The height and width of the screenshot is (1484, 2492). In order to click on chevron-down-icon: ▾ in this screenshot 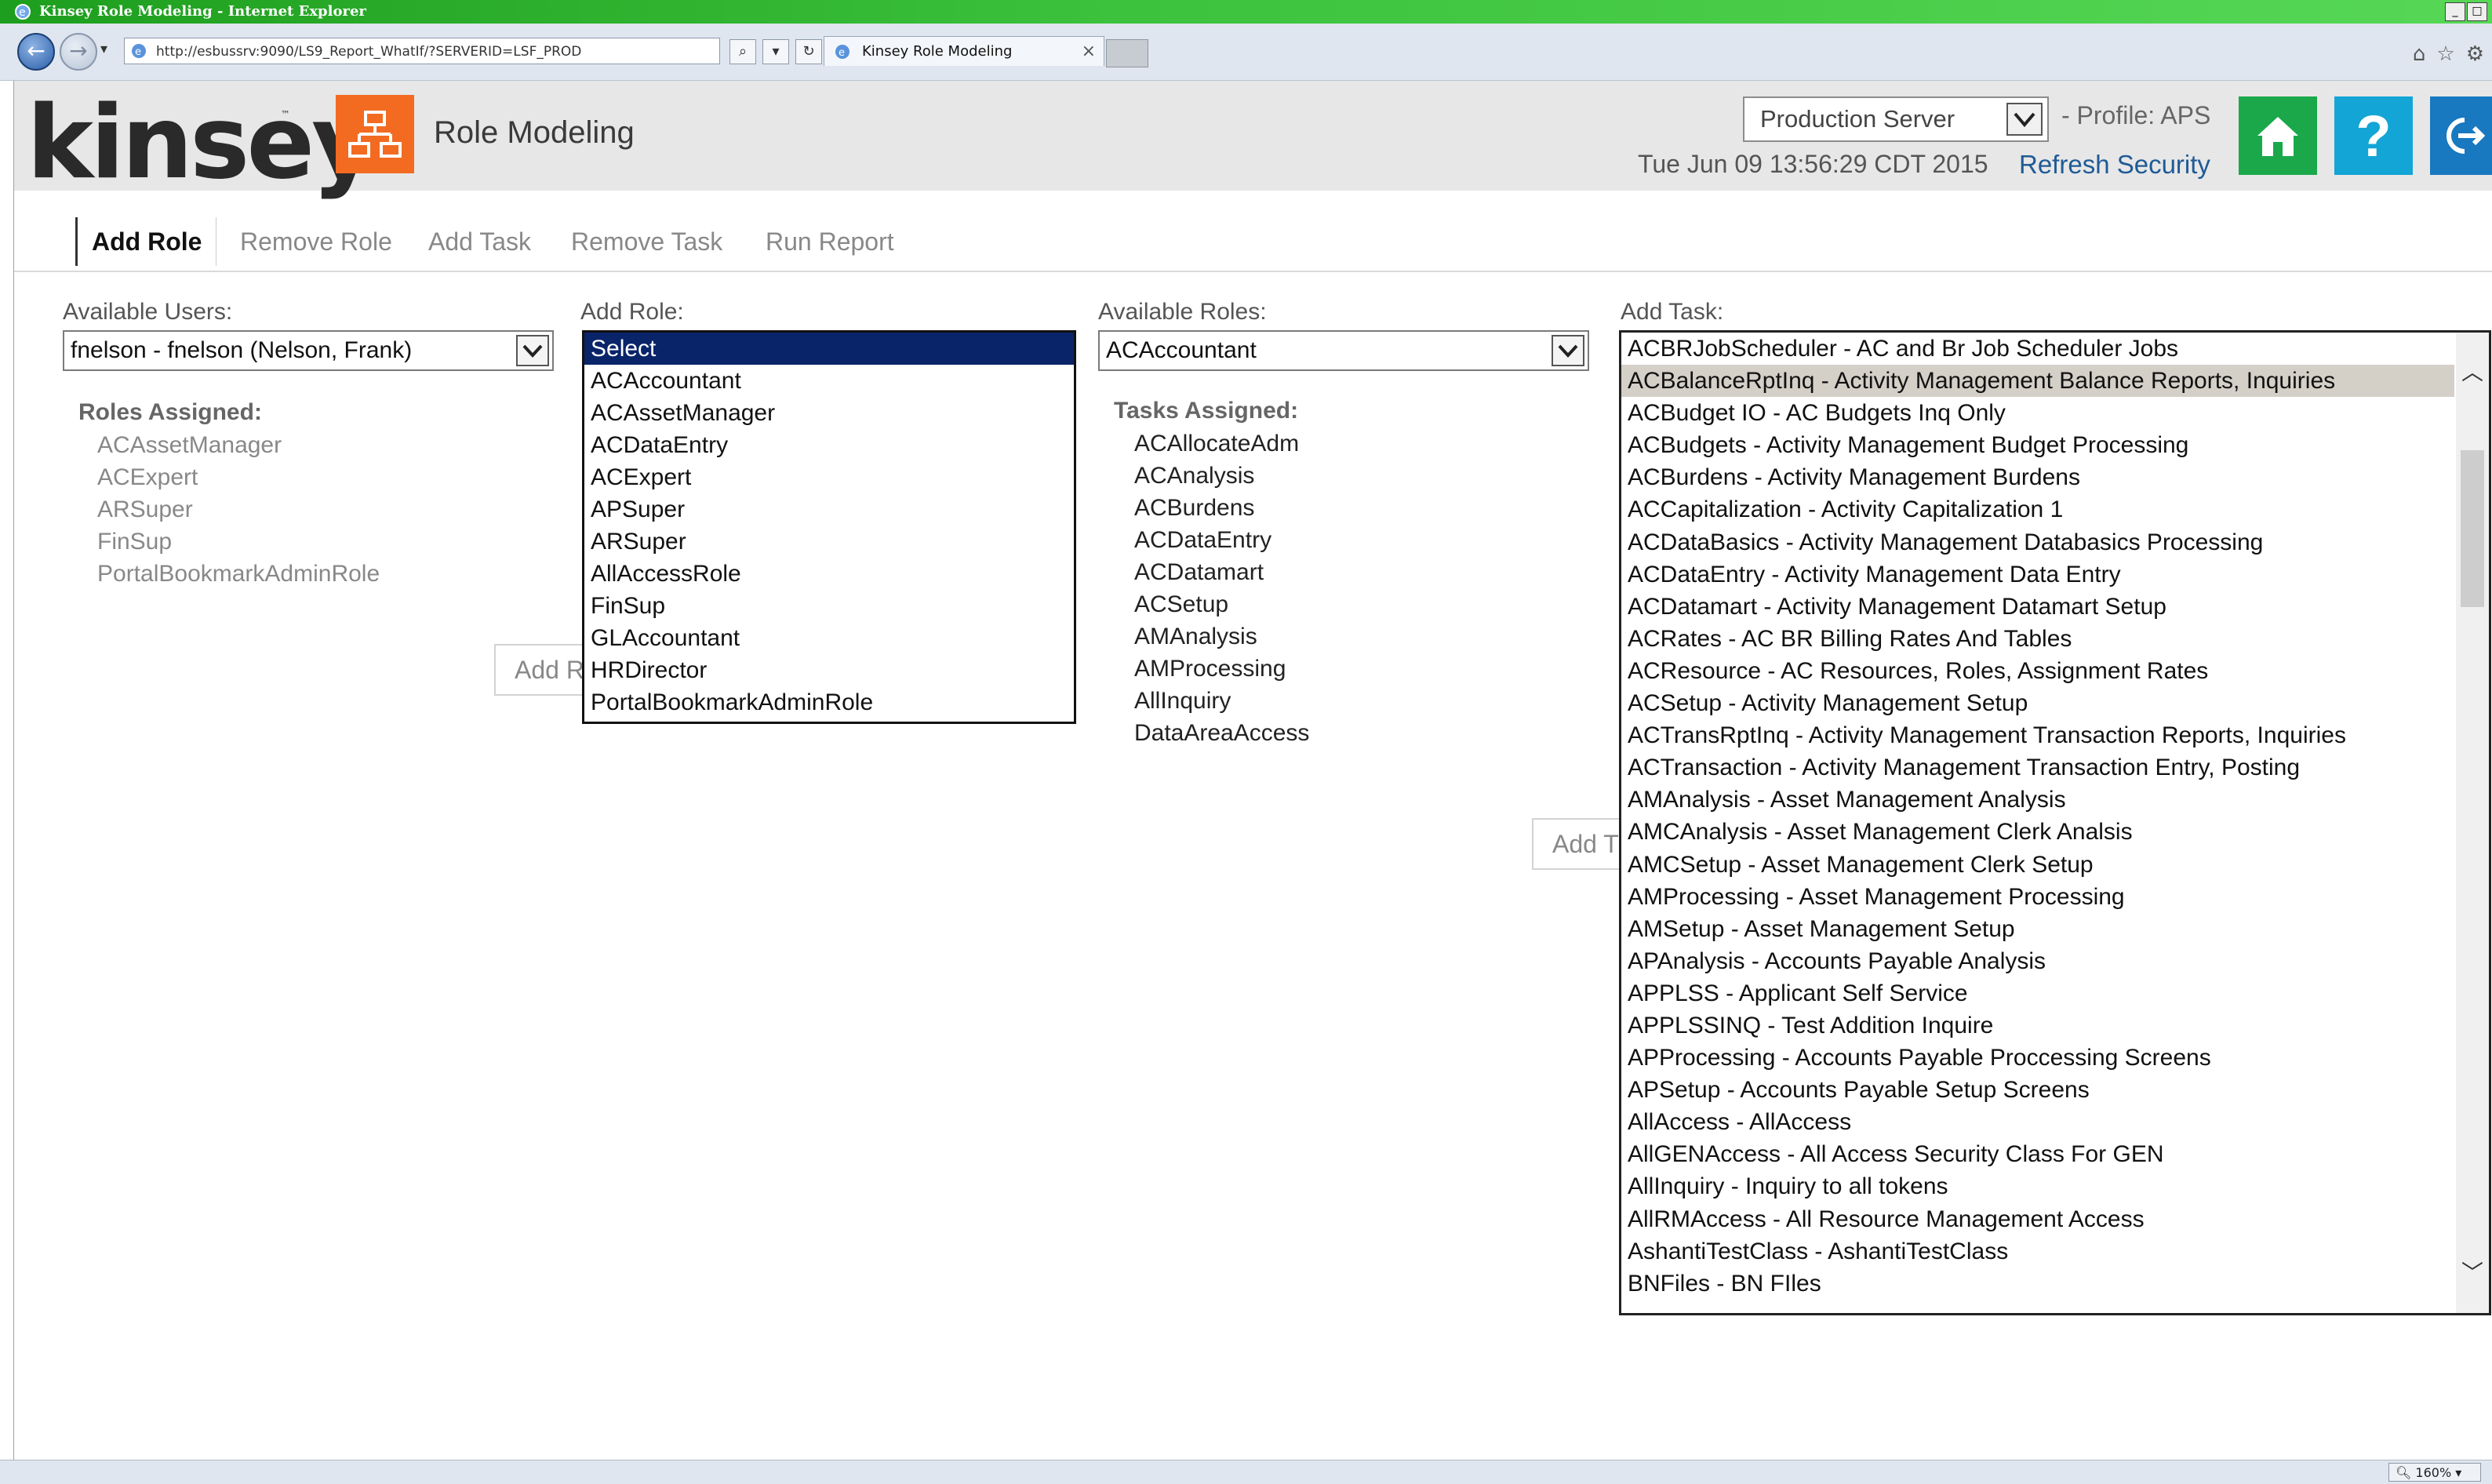, I will do `click(2458, 1472)`.